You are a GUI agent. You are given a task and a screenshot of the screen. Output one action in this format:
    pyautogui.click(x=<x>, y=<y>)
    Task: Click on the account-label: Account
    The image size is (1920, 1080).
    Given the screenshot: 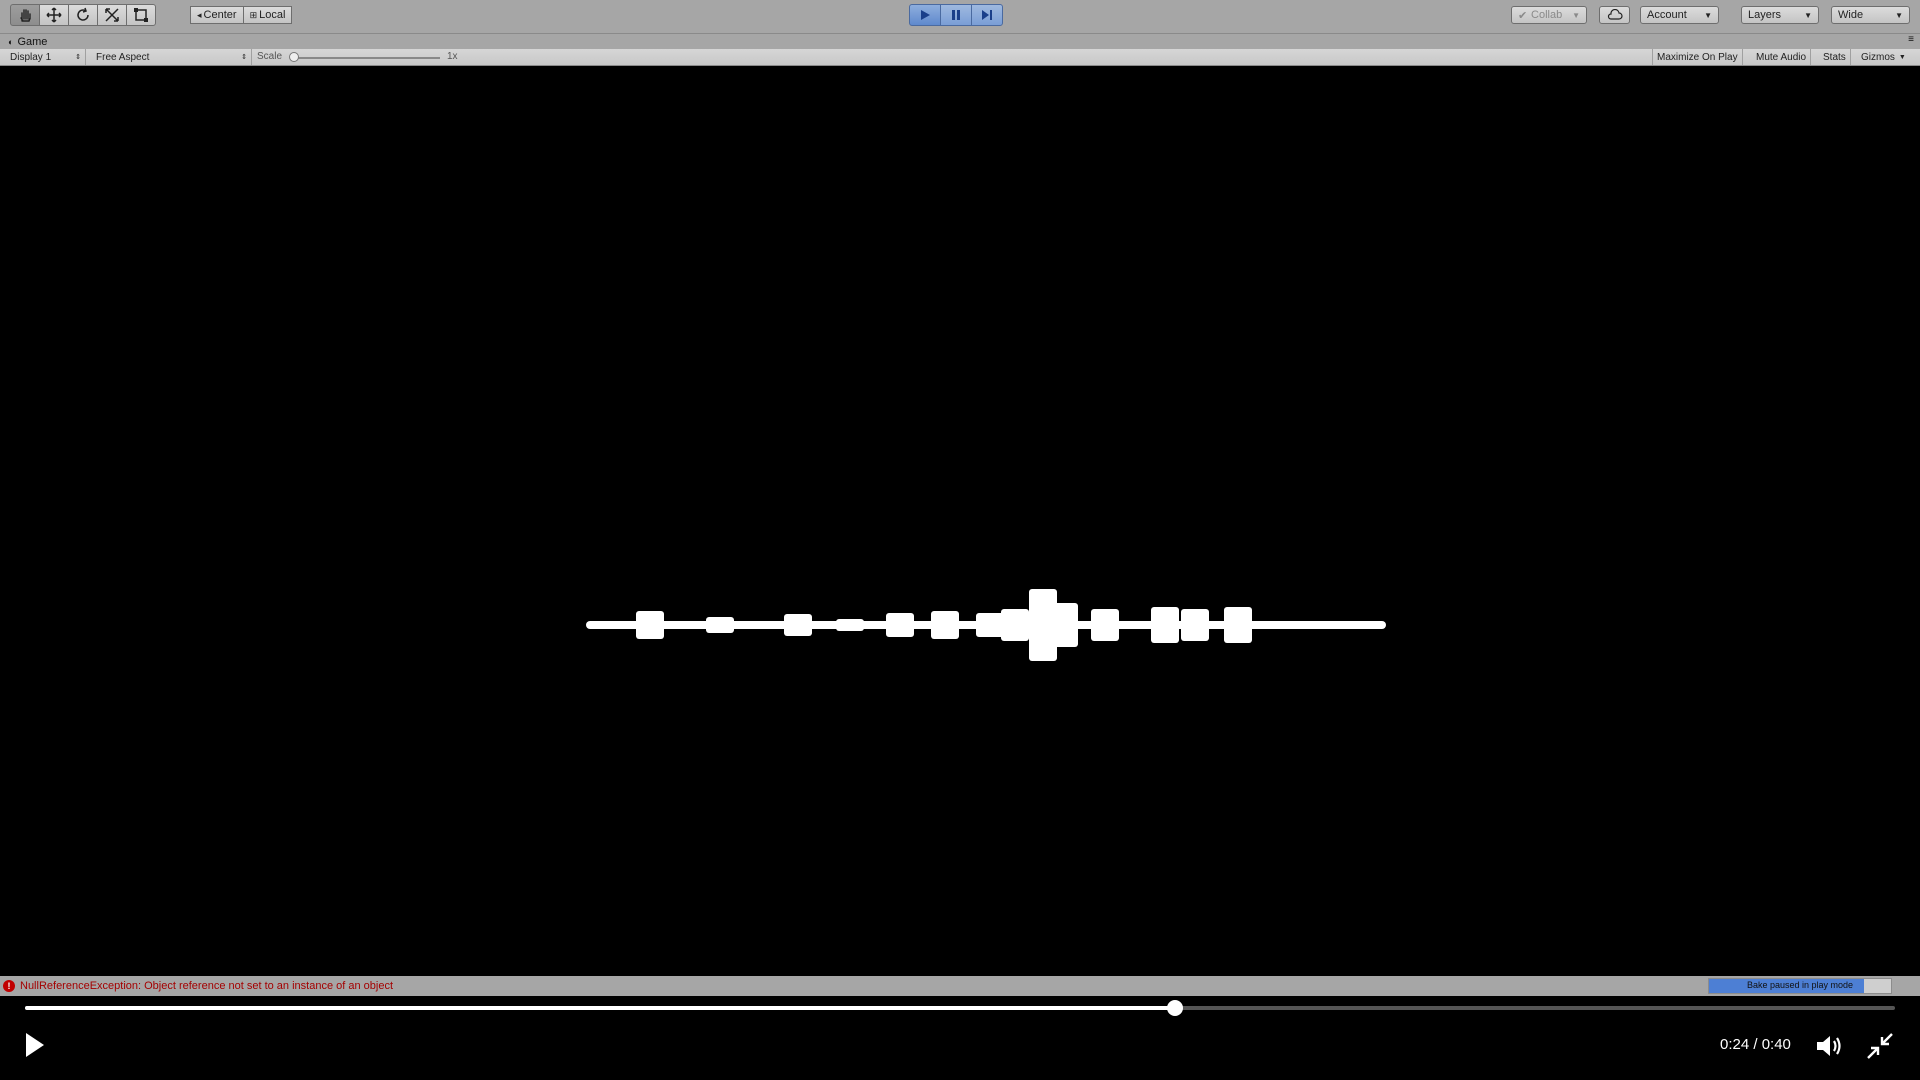 What is the action you would take?
    pyautogui.click(x=1667, y=15)
    